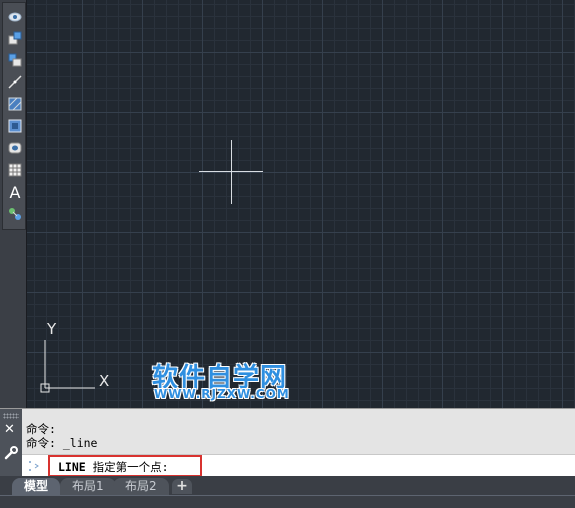  What do you see at coordinates (15, 38) in the screenshot?
I see `insert-block-icon` at bounding box center [15, 38].